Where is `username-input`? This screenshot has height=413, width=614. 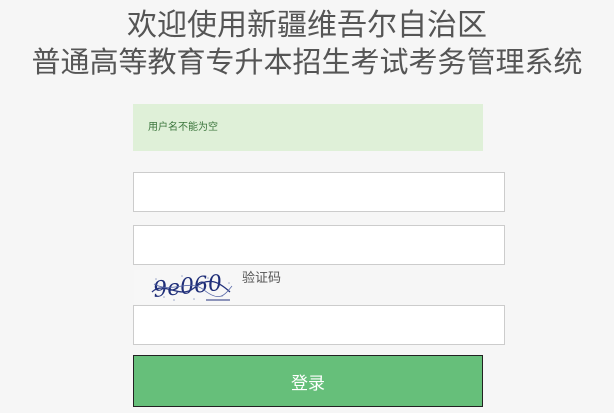 username-input is located at coordinates (319, 192).